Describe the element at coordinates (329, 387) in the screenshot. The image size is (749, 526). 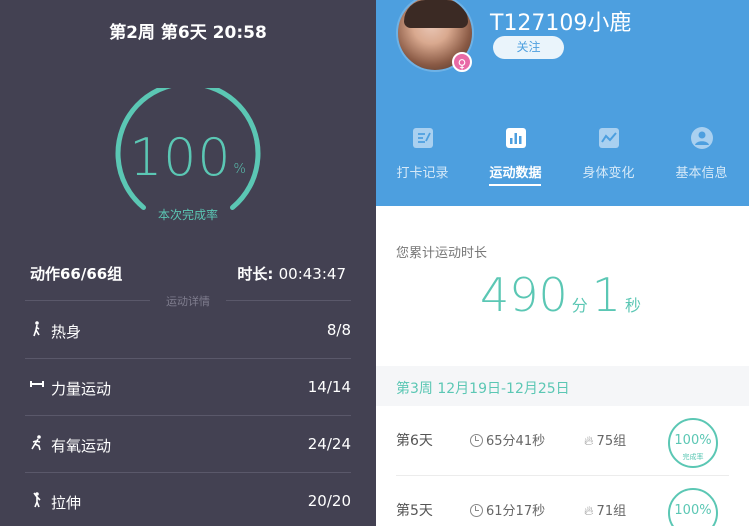
I see `exercise-value: 14/14` at that location.